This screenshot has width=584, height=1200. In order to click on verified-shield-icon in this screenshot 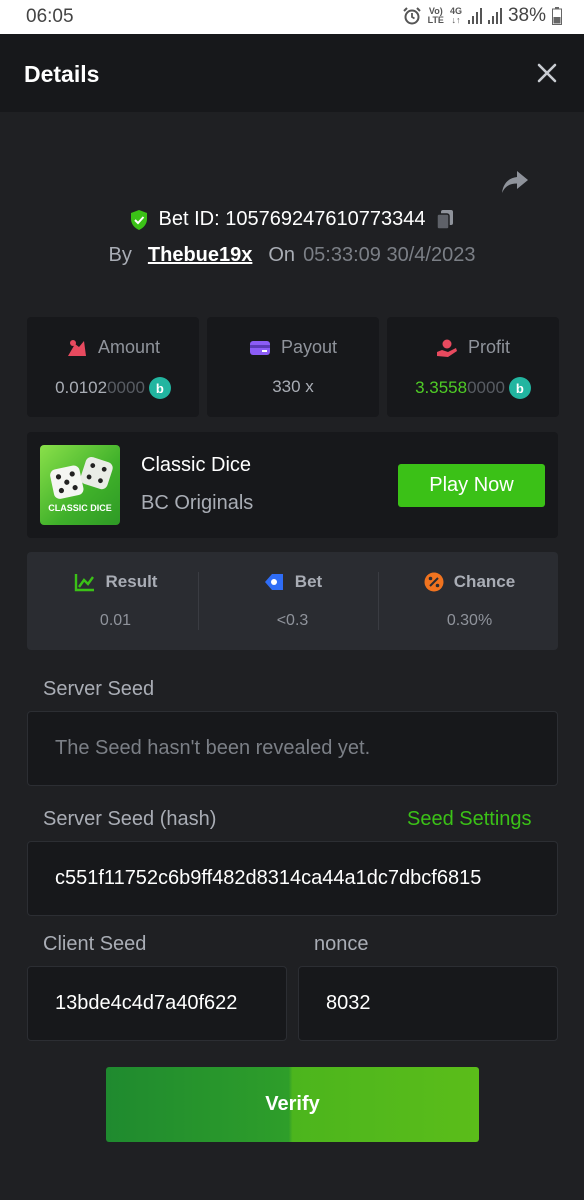, I will do `click(138, 219)`.